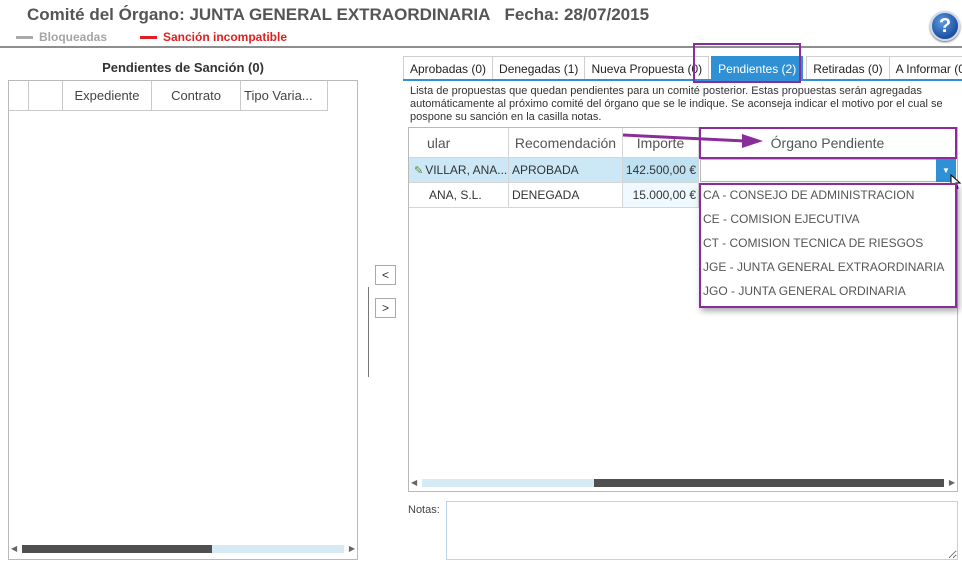 The height and width of the screenshot is (562, 962). I want to click on move-right-button: >, so click(385, 308).